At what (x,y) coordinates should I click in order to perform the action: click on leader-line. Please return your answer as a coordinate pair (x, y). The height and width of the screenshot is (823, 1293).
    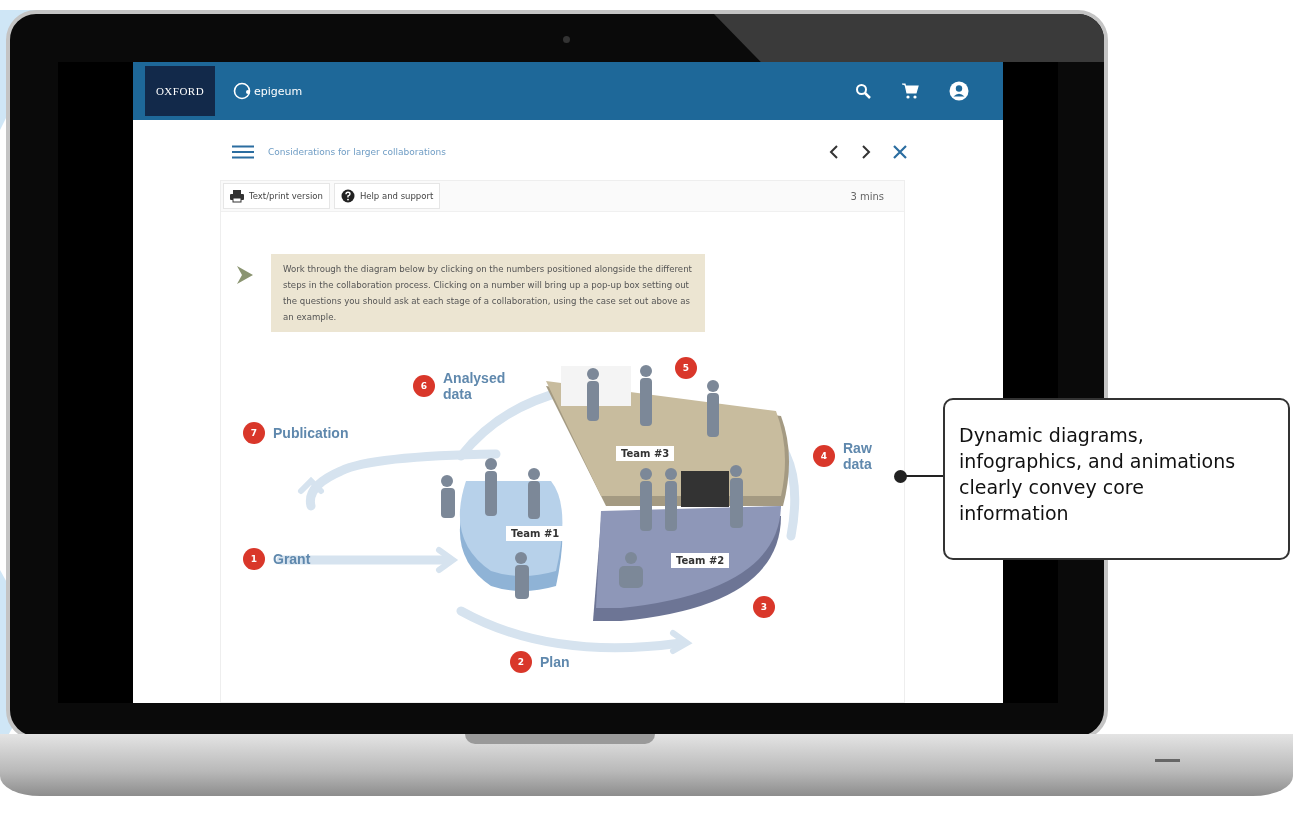
    Looking at the image, I should click on (924, 476).